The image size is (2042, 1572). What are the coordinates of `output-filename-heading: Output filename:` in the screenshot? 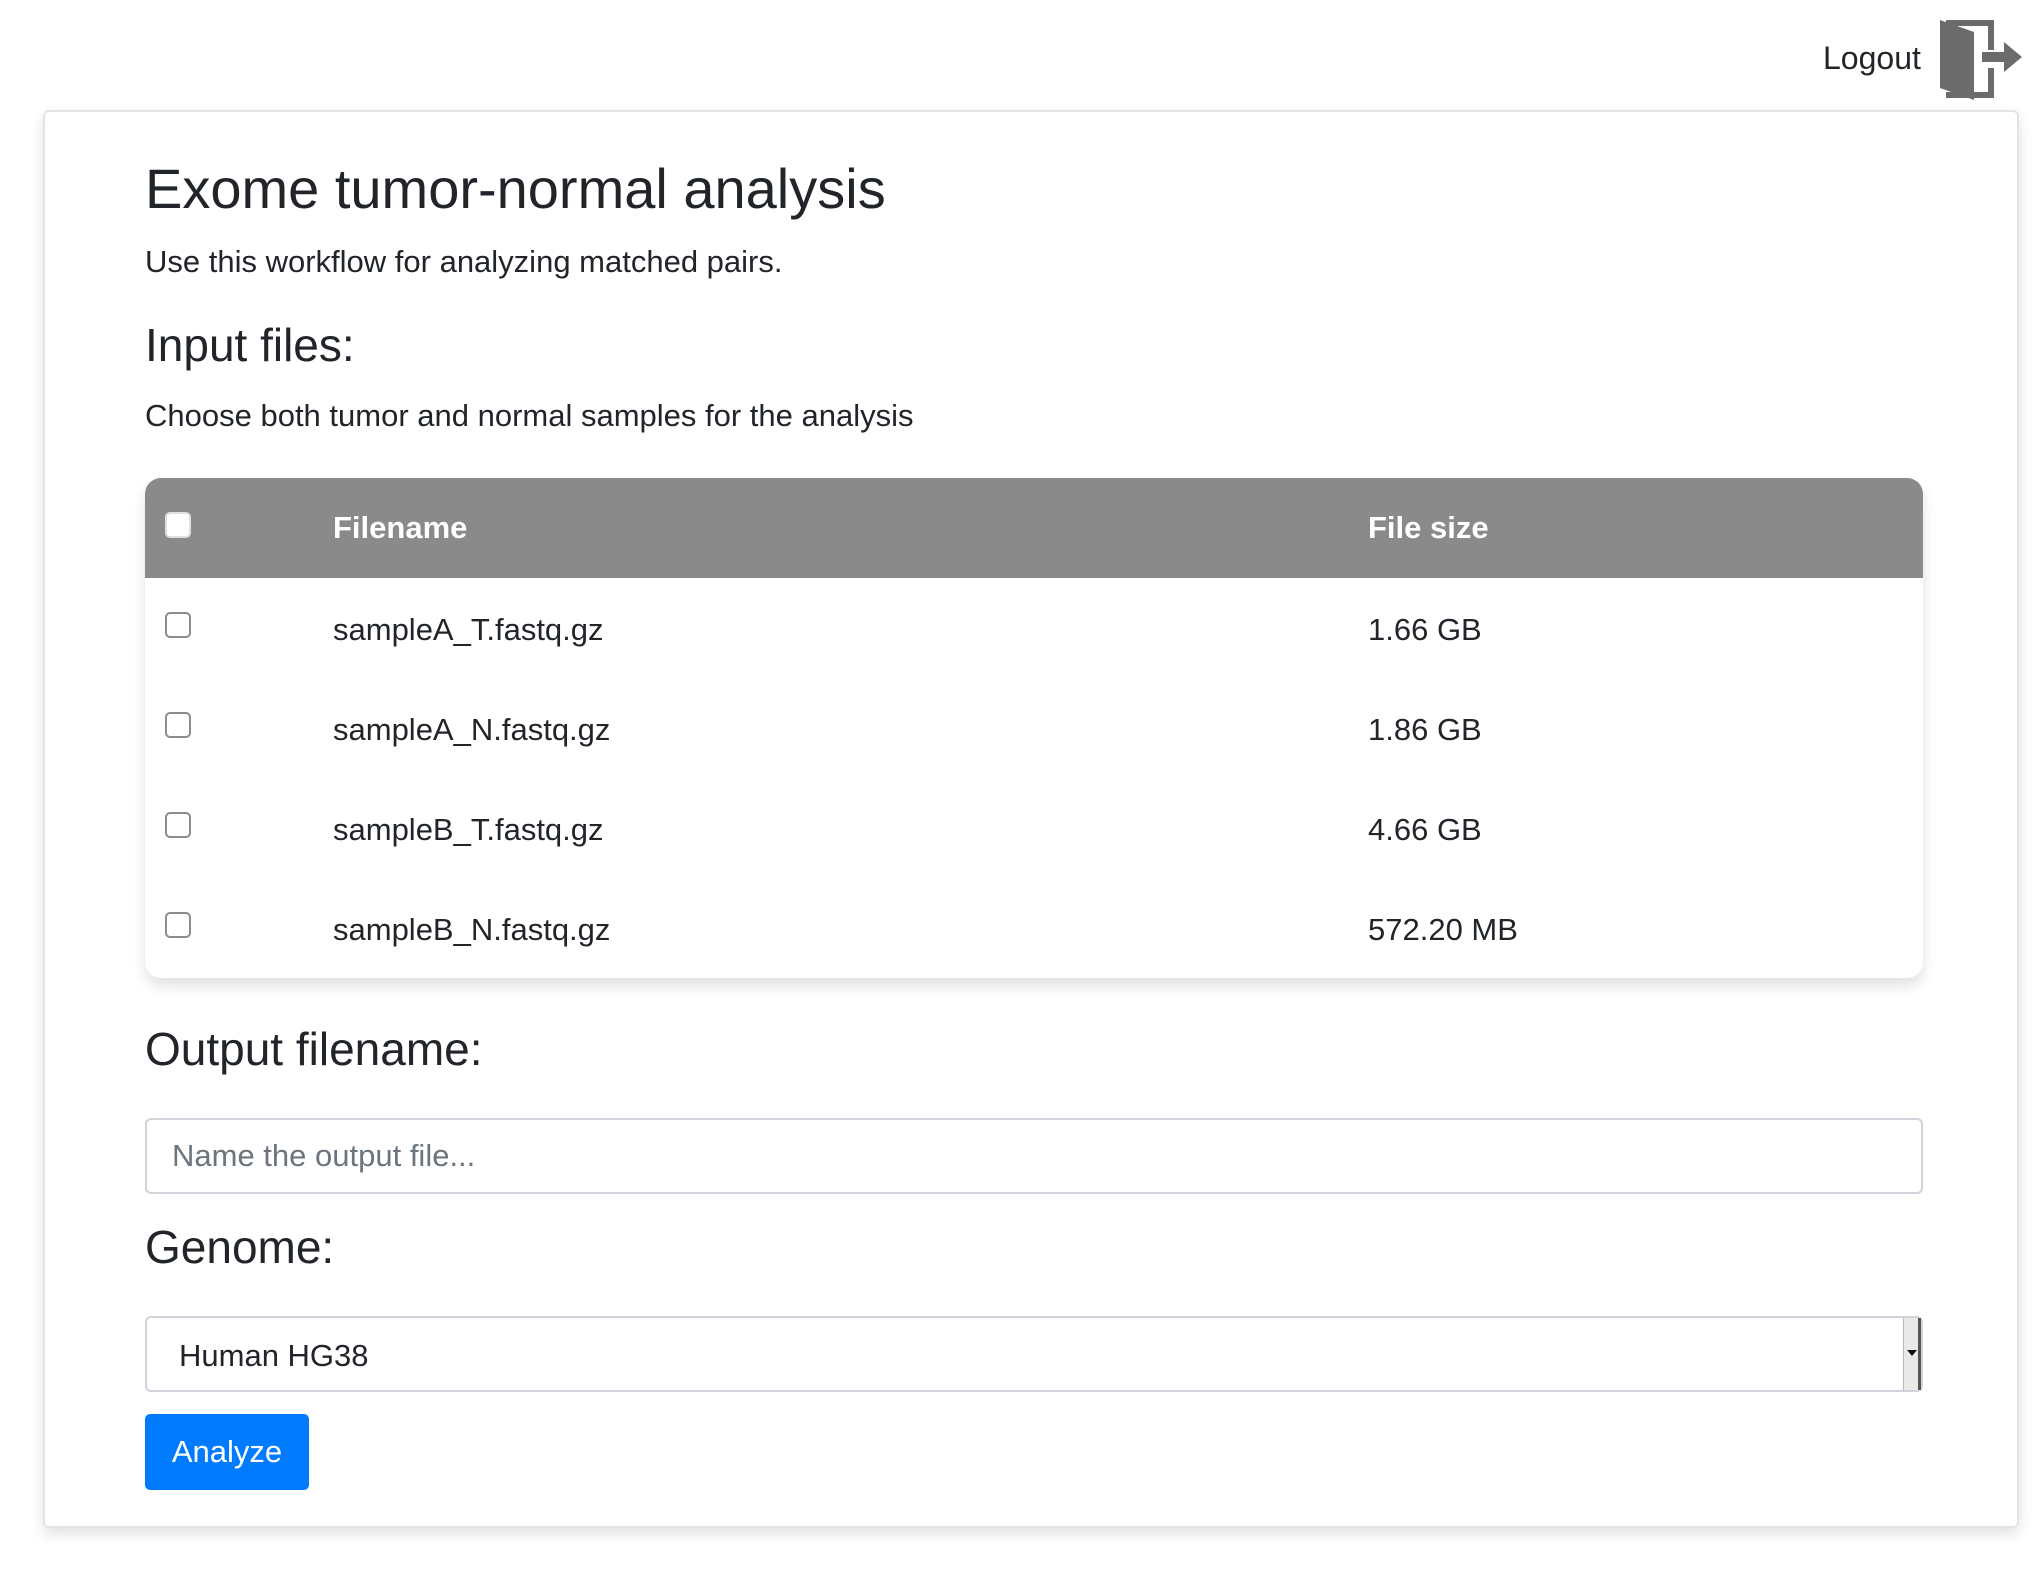 It's located at (314, 1049).